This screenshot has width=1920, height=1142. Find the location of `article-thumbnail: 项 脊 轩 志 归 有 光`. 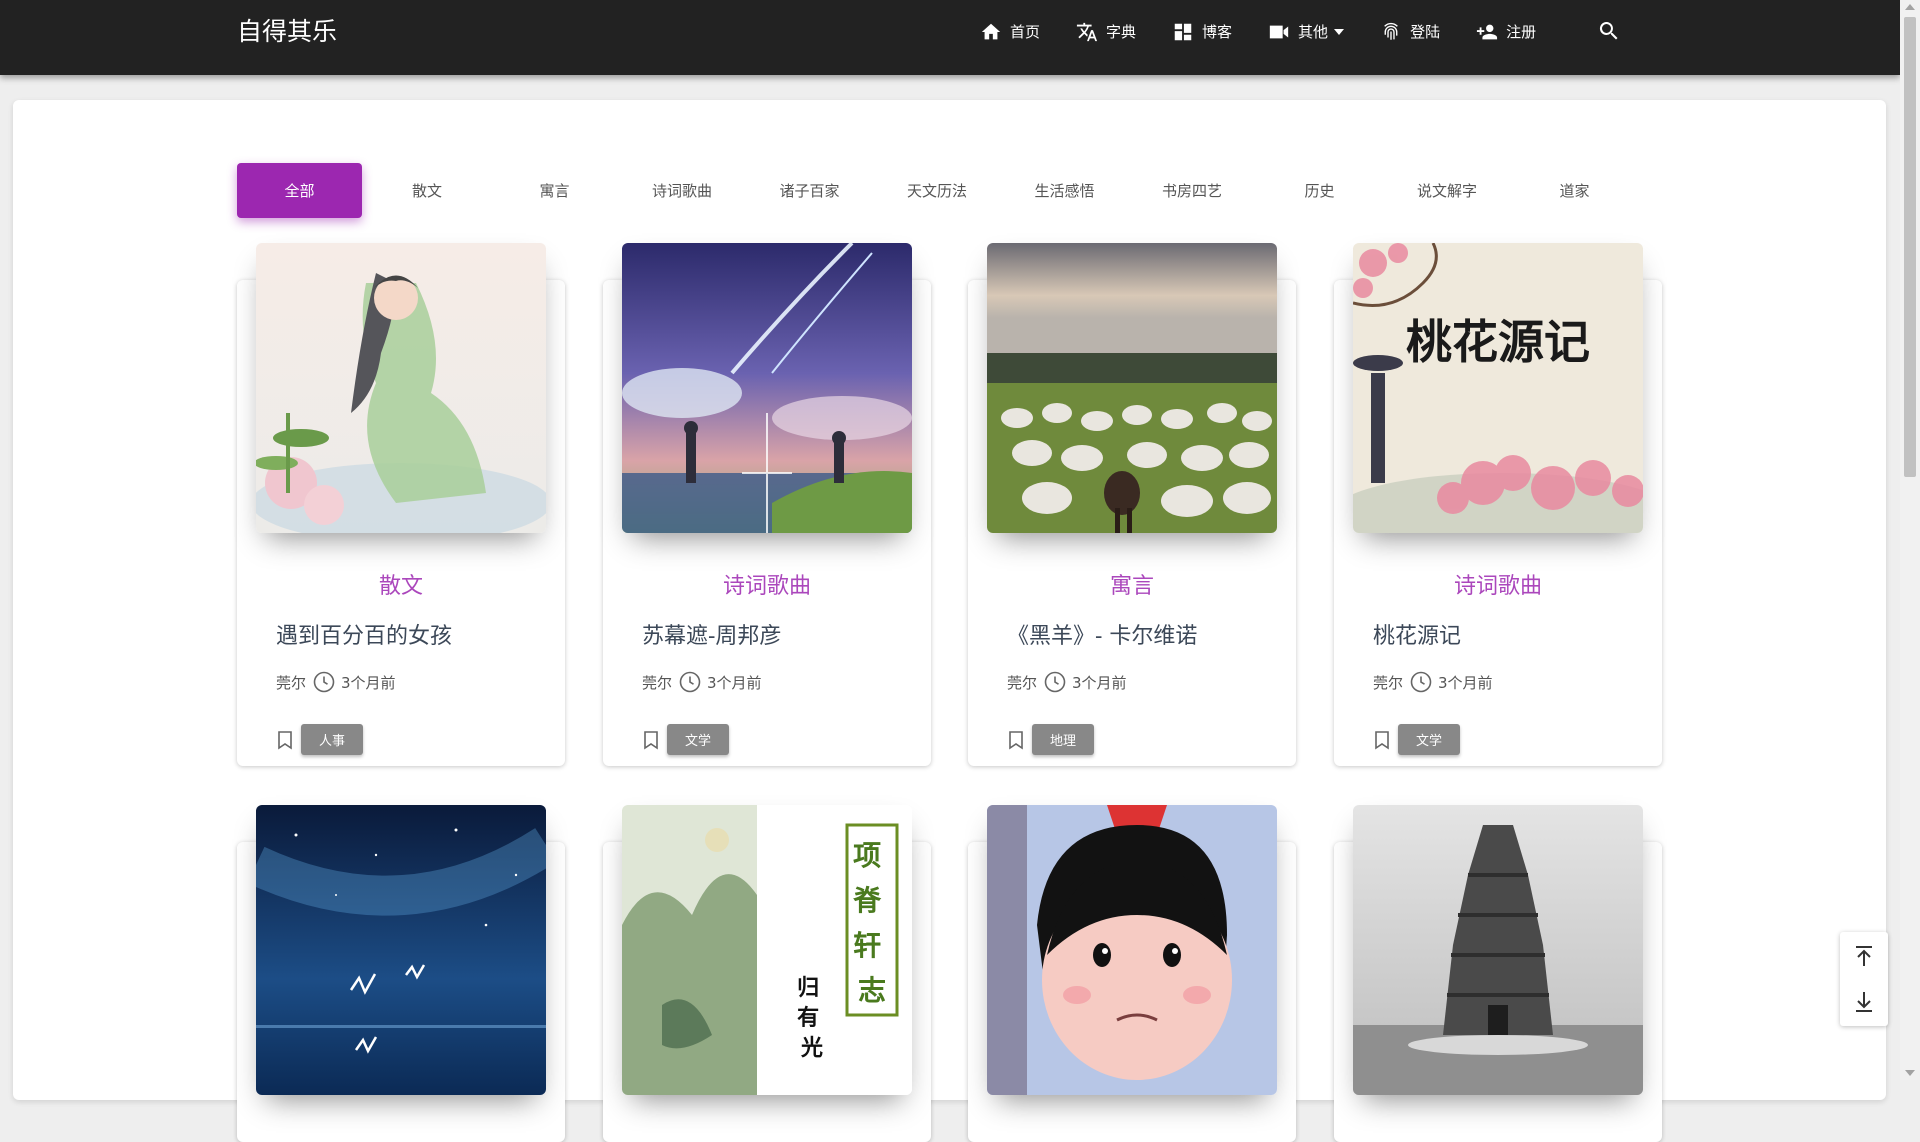

article-thumbnail: 项 脊 轩 志 归 有 光 is located at coordinates (767, 950).